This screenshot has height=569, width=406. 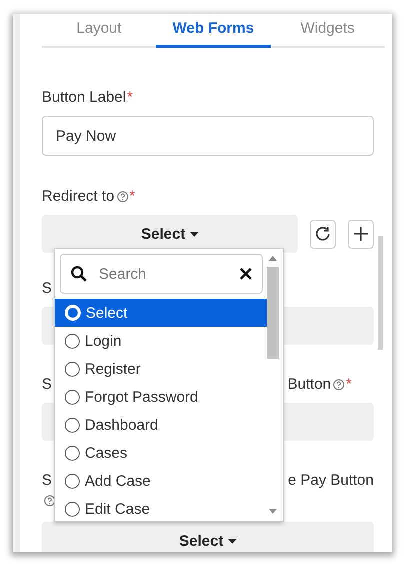 What do you see at coordinates (208, 136) in the screenshot?
I see `input-field: Pay Now` at bounding box center [208, 136].